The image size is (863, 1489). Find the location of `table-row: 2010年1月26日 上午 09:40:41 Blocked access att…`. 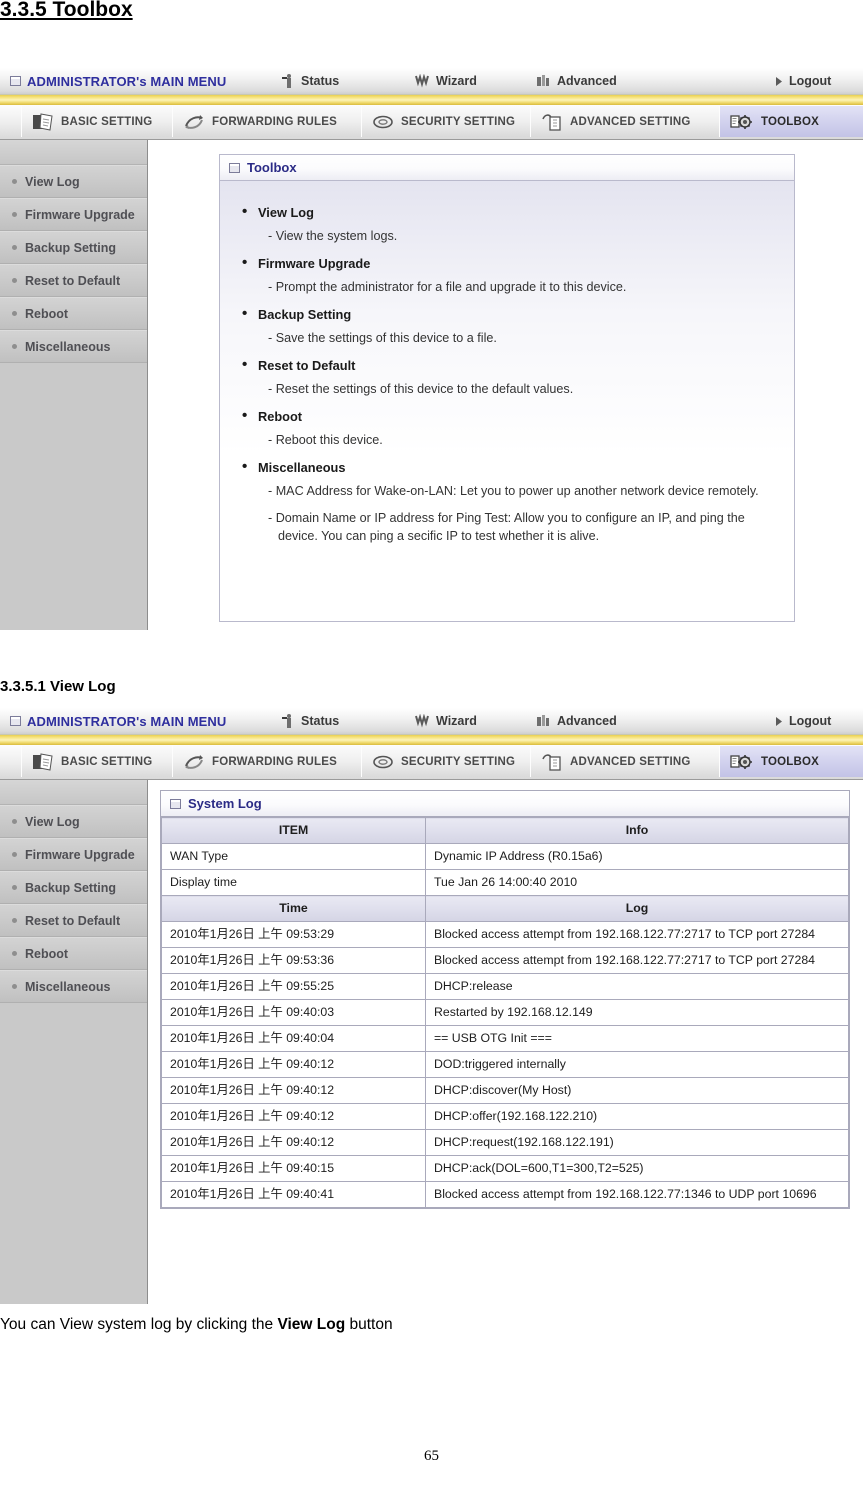

table-row: 2010年1月26日 上午 09:40:41 Blocked access att… is located at coordinates (505, 1194).